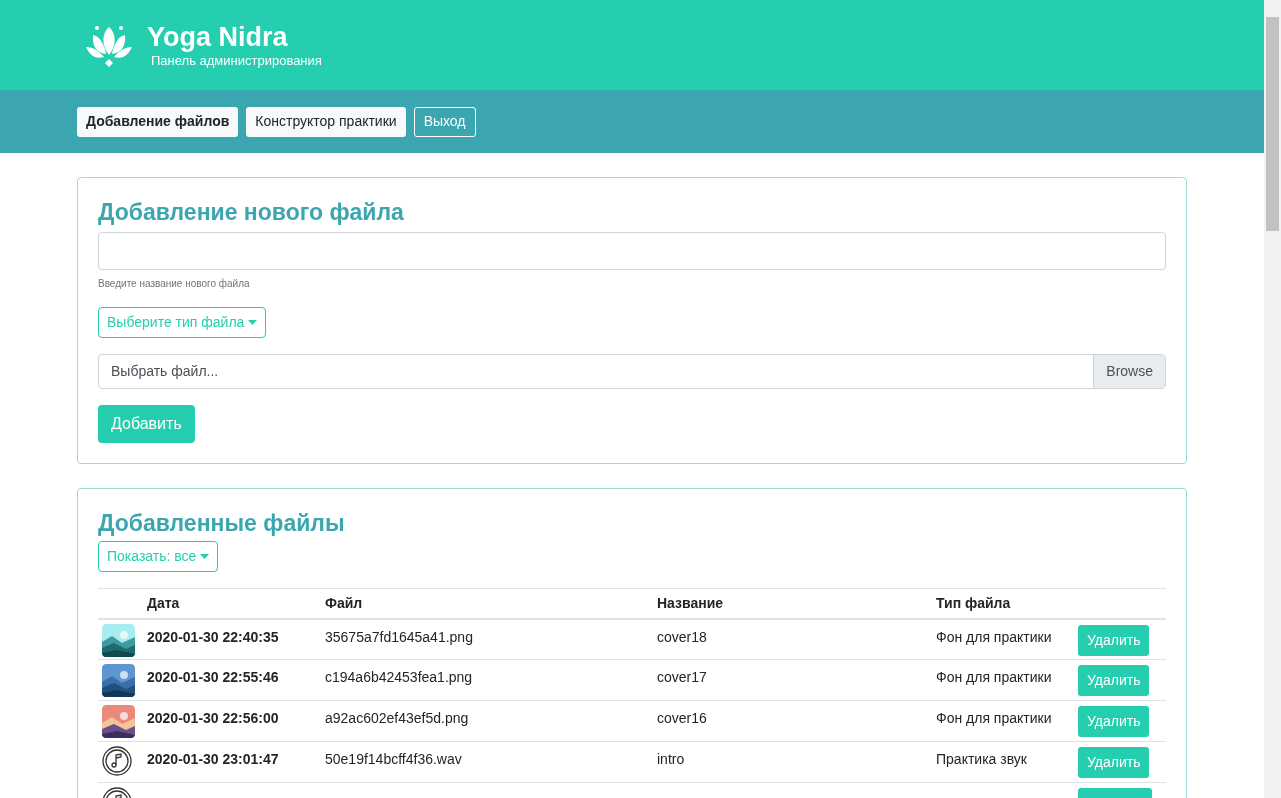 This screenshot has width=1281, height=798. Describe the element at coordinates (222, 523) in the screenshot. I see `section-heading: Добавленные файлы` at that location.